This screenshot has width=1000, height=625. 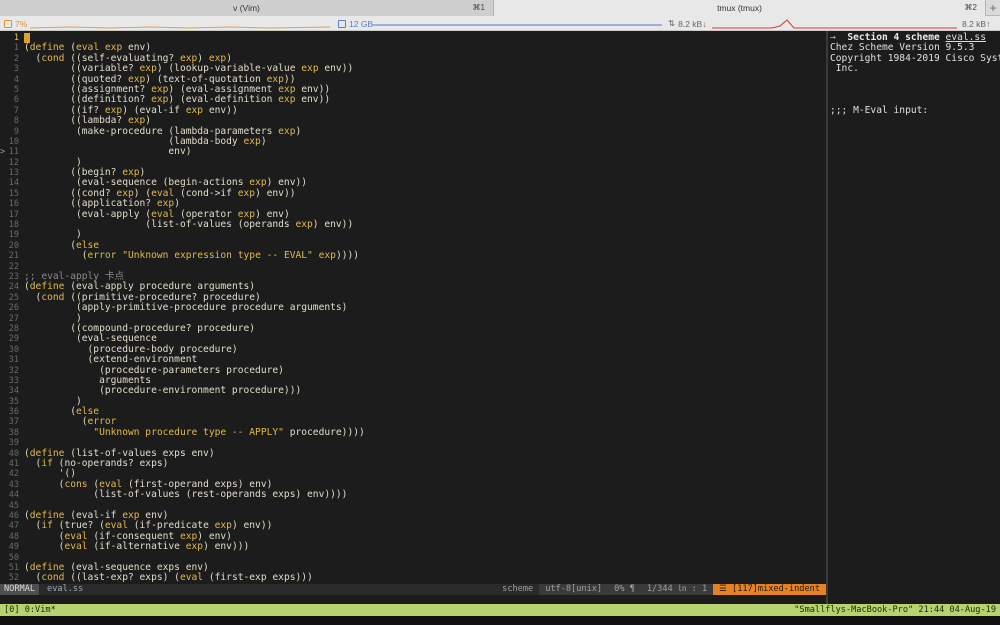 I want to click on line-number: 11, so click(x=13, y=152).